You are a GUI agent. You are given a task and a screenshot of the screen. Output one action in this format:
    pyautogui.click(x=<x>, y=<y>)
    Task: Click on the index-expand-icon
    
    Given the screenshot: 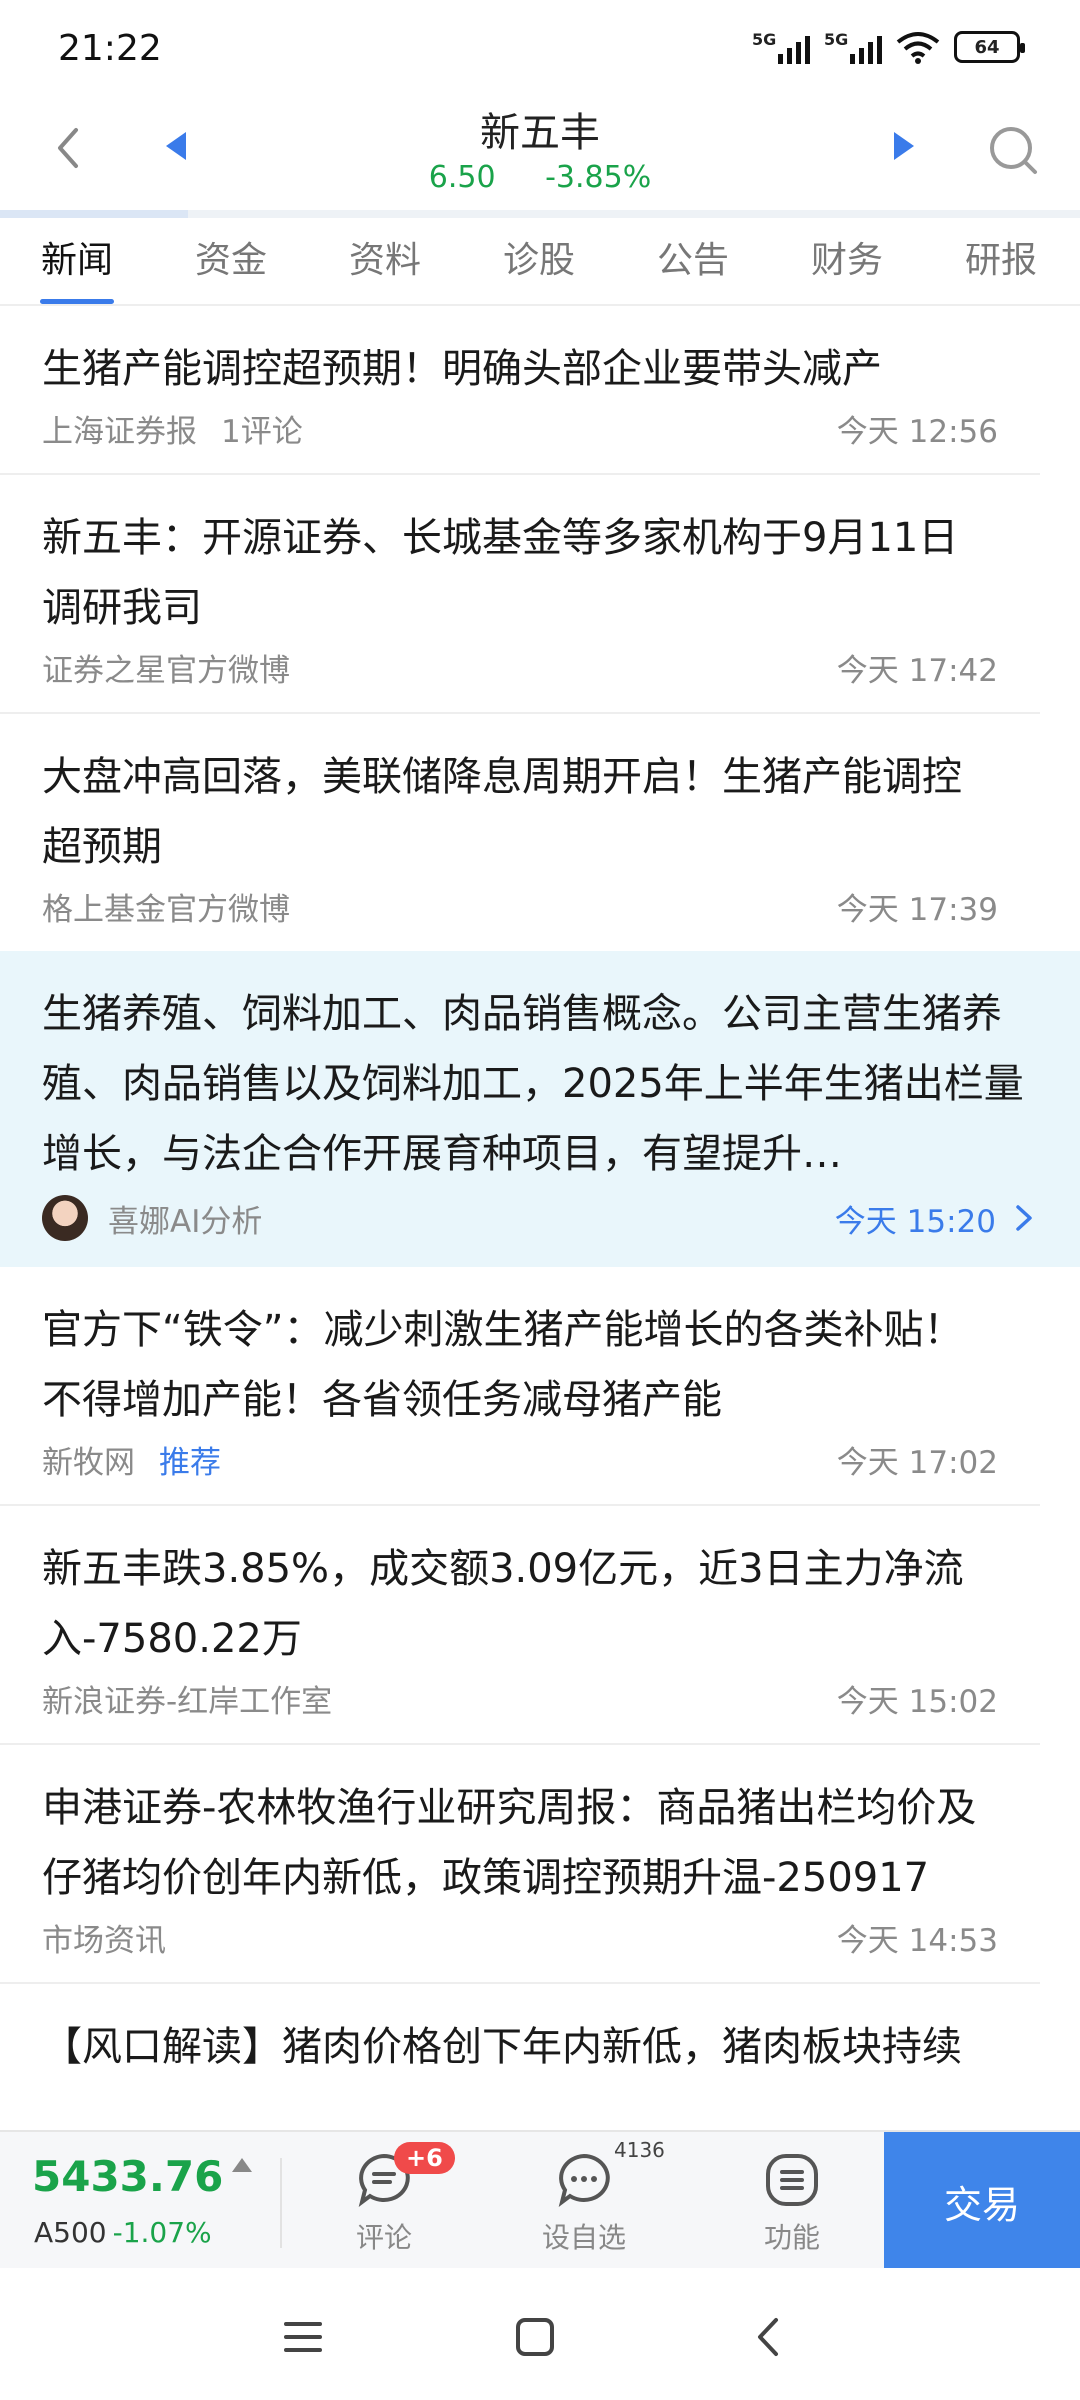 What is the action you would take?
    pyautogui.click(x=242, y=2165)
    